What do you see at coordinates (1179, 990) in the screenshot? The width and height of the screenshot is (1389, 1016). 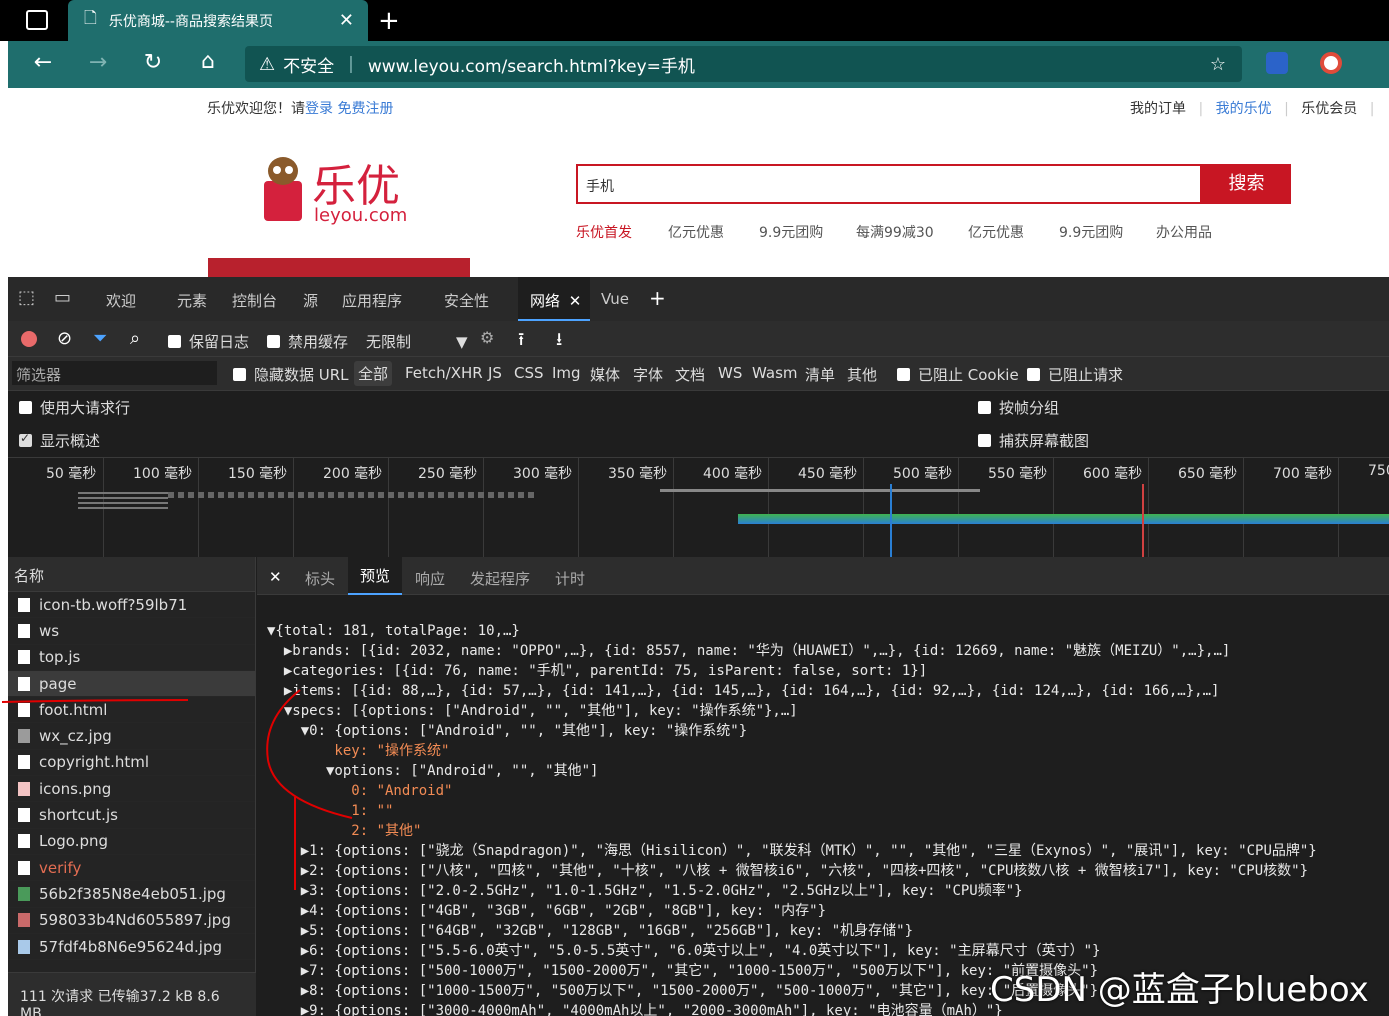 I see `watermark: CSDN @蓝盒子bluebox` at bounding box center [1179, 990].